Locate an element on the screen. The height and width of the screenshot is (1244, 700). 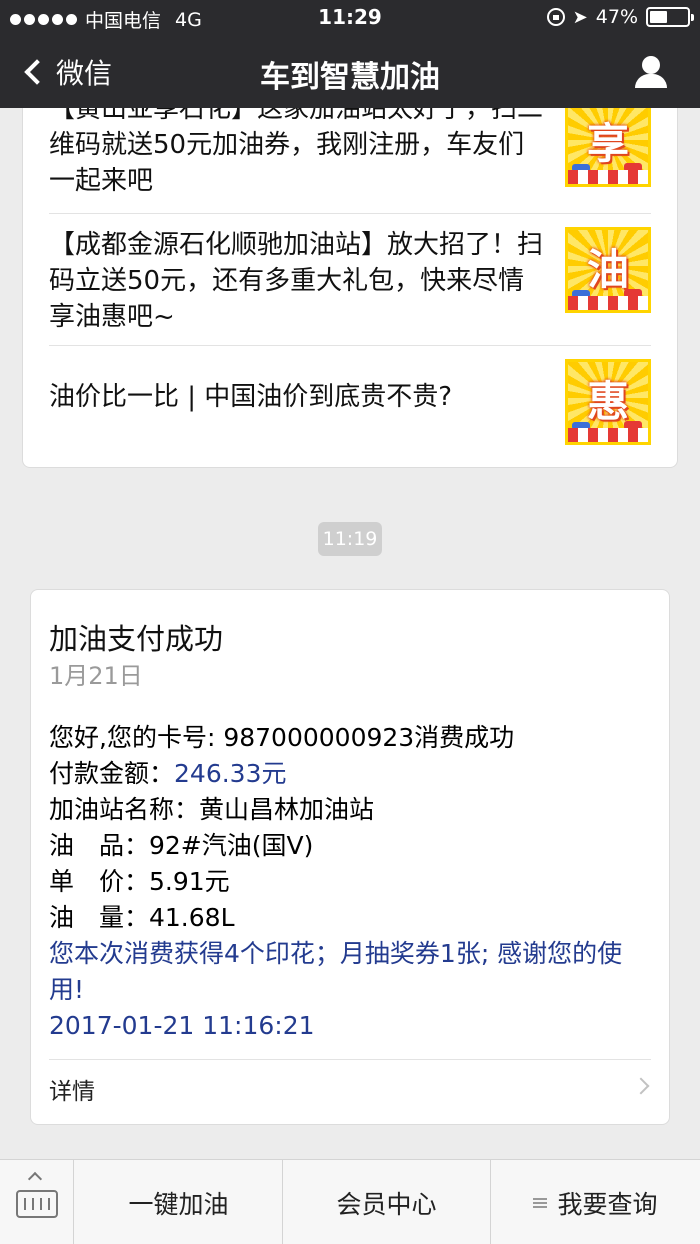
payment-date: 1月21日 is located at coordinates (96, 676).